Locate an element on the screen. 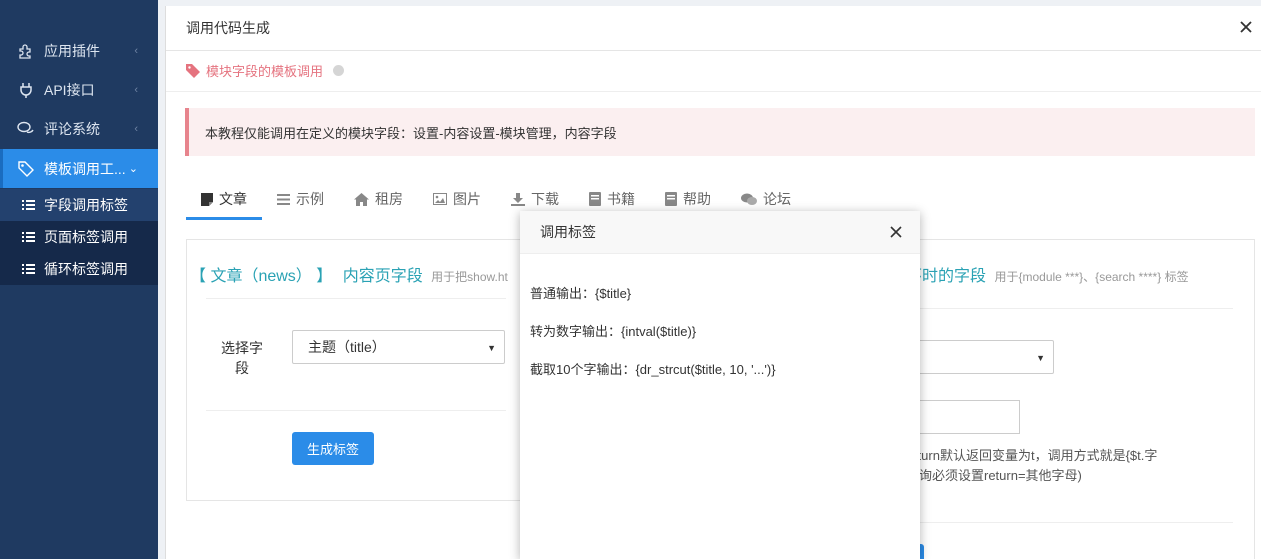 Image resolution: width=1261 pixels, height=559 pixels. sidebar-item-label: 应用插件 is located at coordinates (72, 50).